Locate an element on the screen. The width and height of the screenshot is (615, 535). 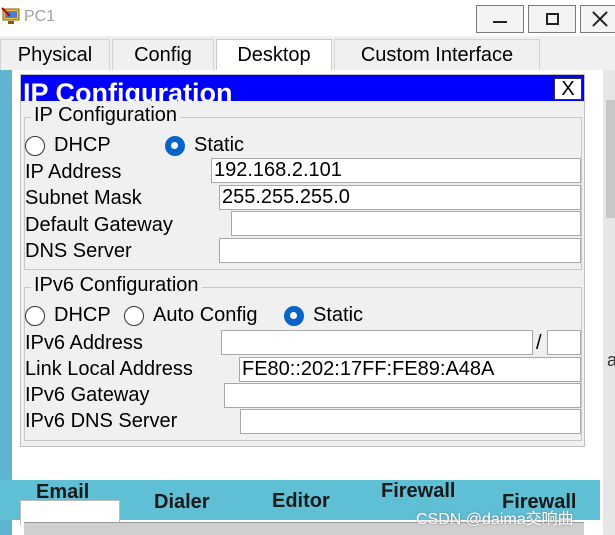
tab-bar: Physical Config Desktop Custom Interface is located at coordinates (307, 53).